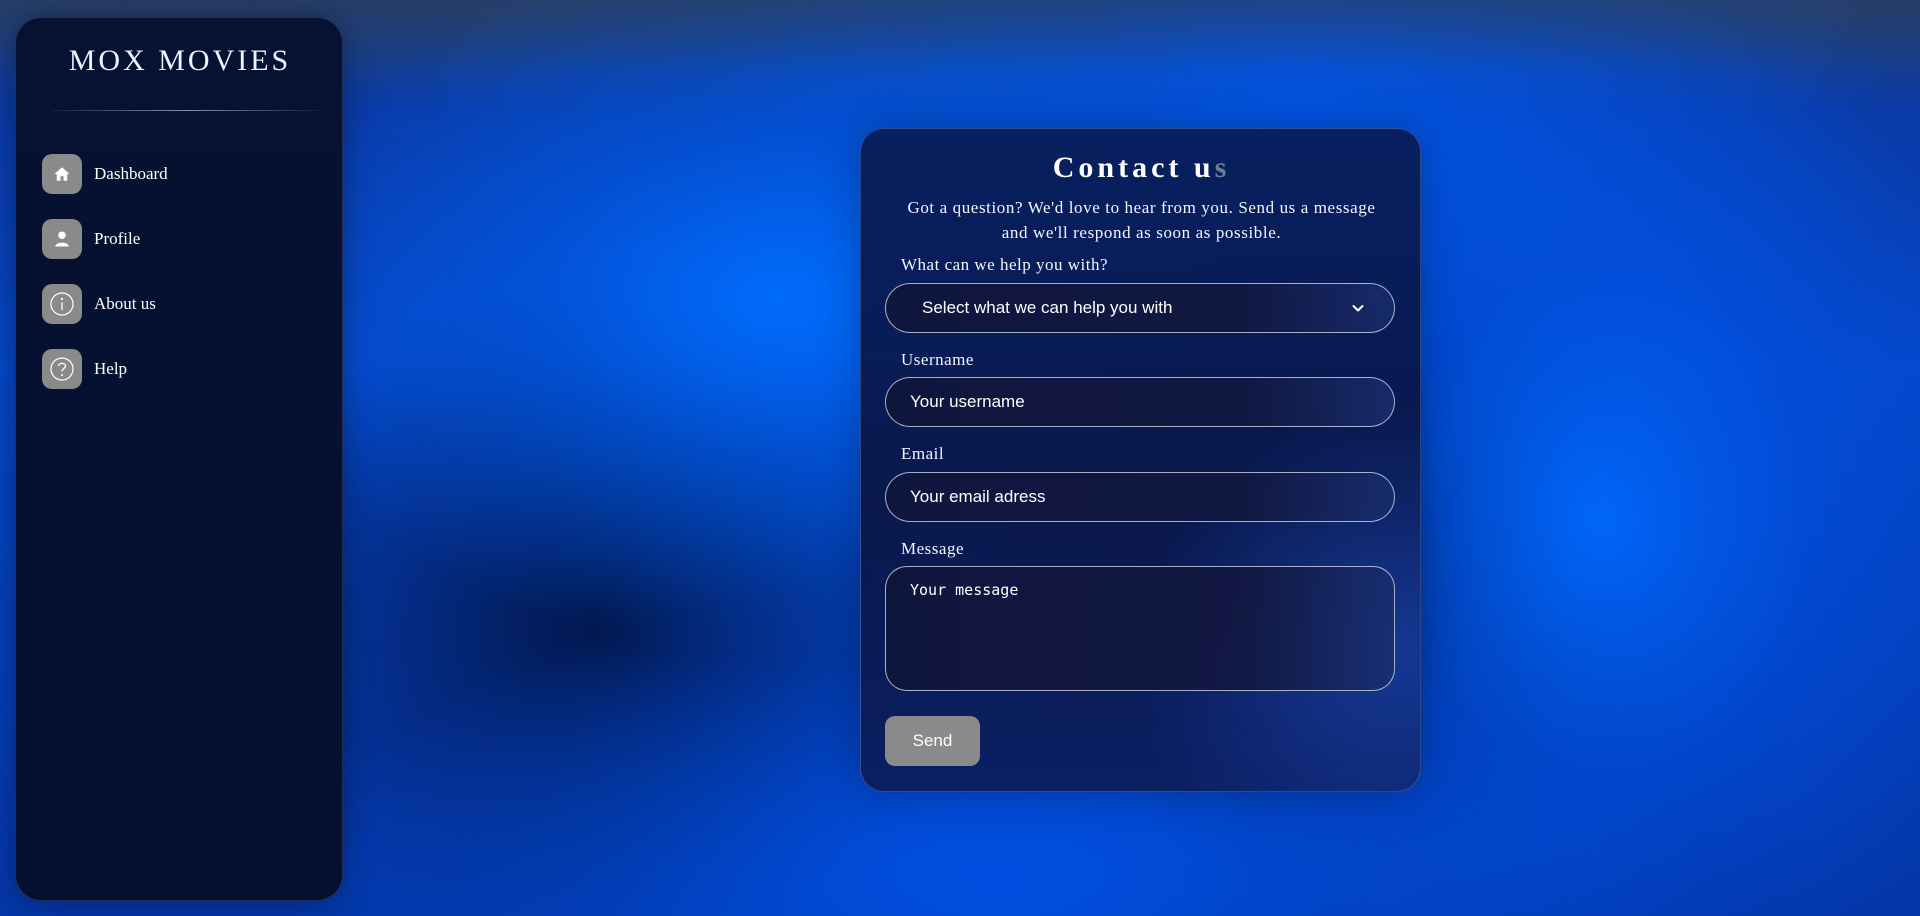 This screenshot has height=916, width=1920. I want to click on message-textarea, so click(1140, 628).